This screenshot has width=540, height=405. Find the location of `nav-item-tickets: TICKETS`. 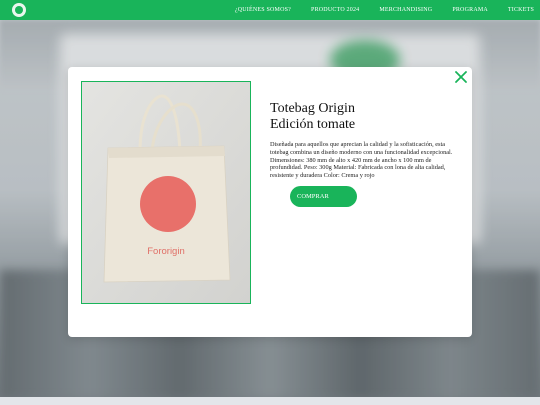

nav-item-tickets: TICKETS is located at coordinates (521, 10).